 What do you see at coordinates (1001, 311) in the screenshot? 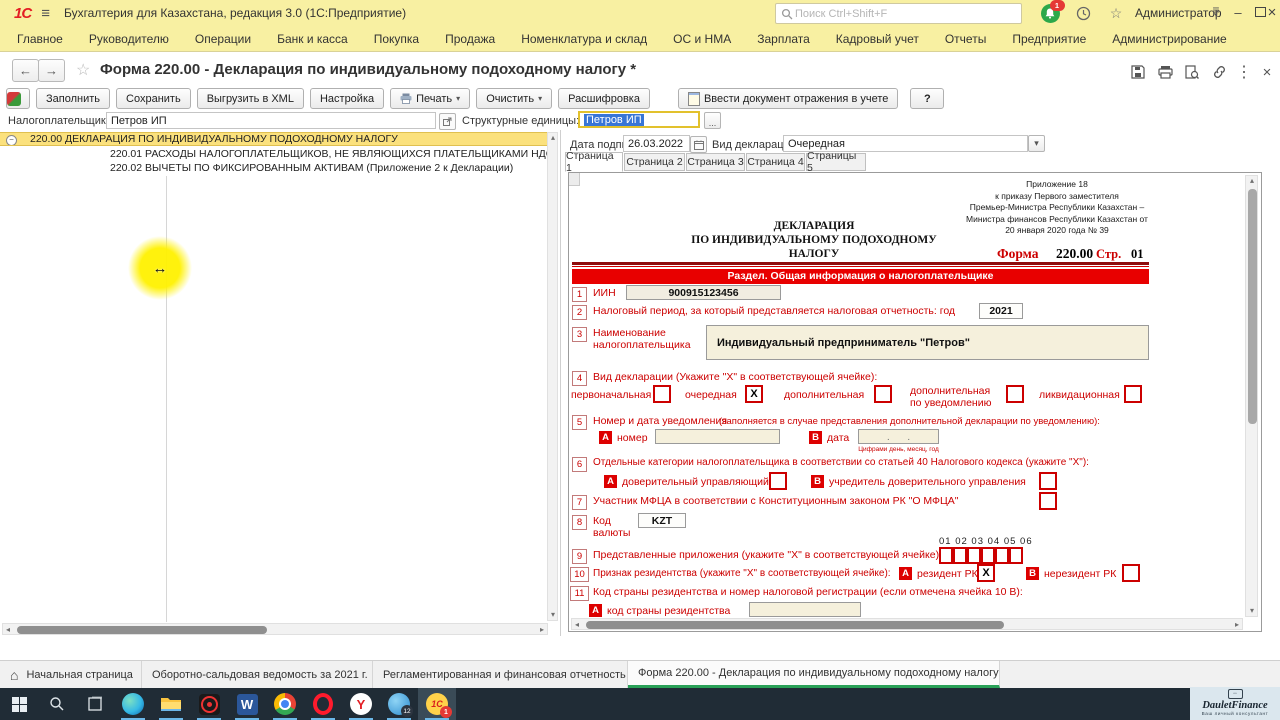
I see `tax-period-field: 2021` at bounding box center [1001, 311].